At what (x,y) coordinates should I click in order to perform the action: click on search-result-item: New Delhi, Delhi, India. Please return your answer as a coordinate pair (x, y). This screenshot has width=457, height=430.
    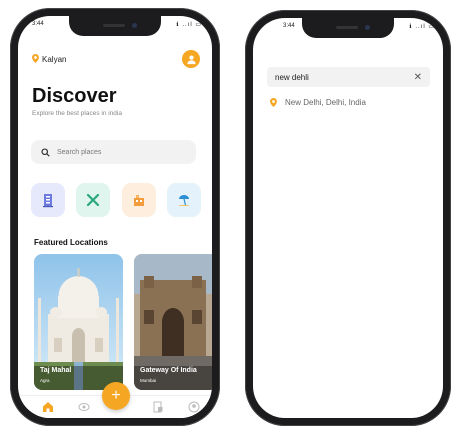
    Looking at the image, I should click on (318, 102).